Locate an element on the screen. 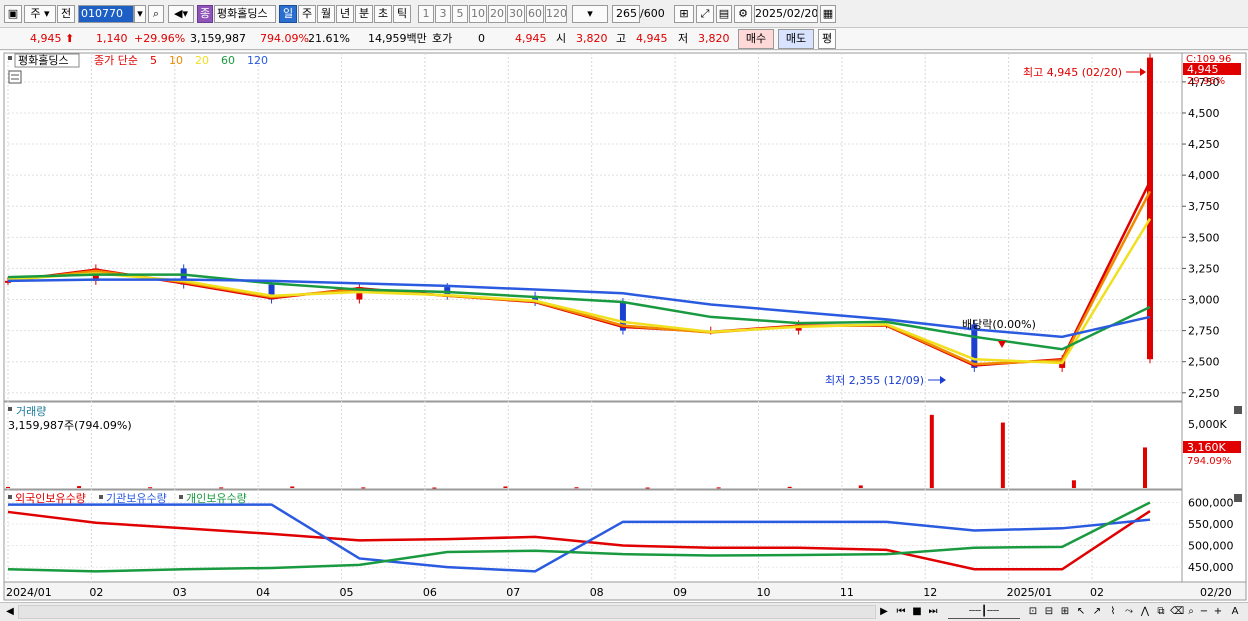  volume-value: 3,159,987 is located at coordinates (218, 38).